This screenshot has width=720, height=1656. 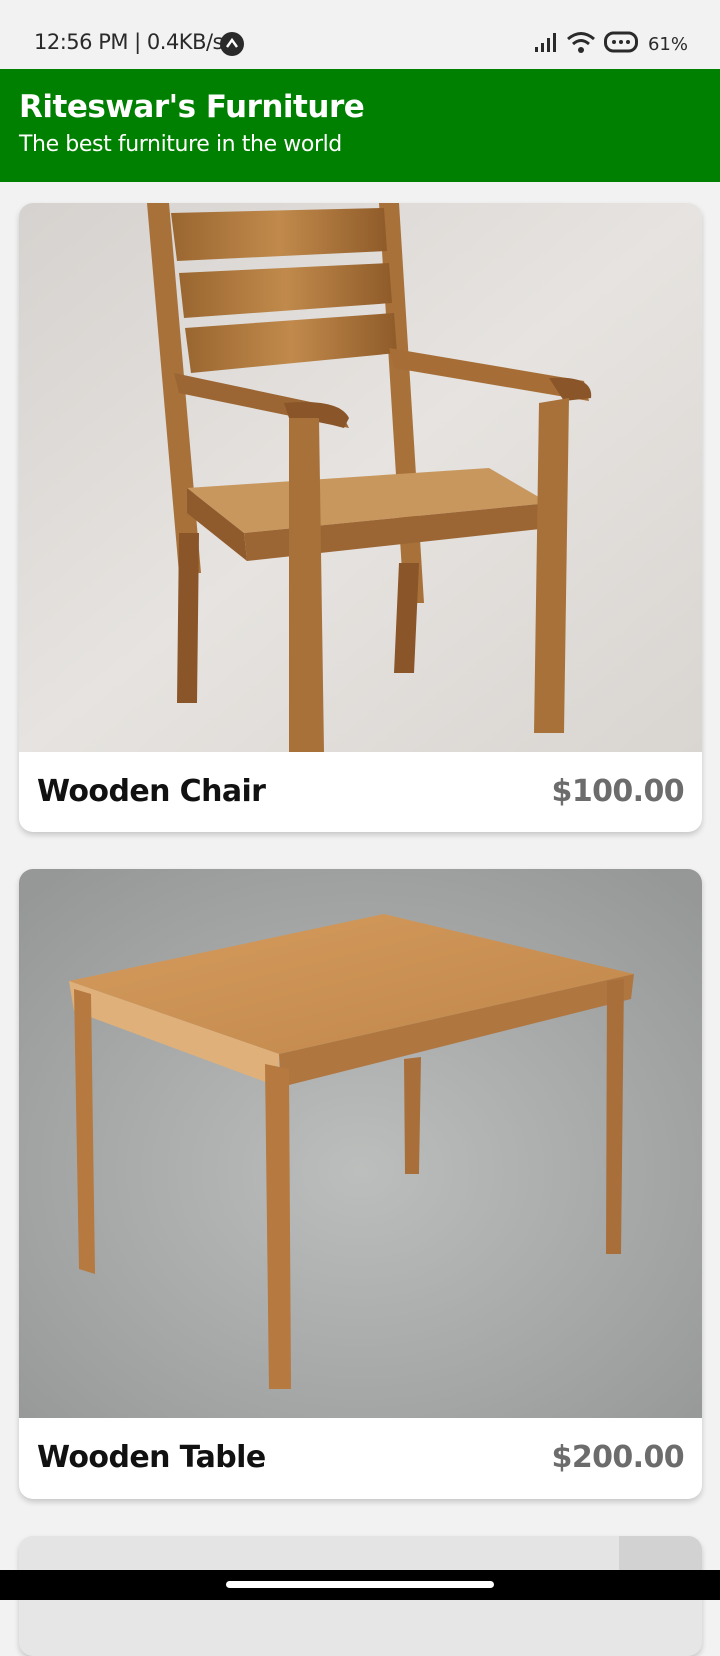 I want to click on wifi-icon, so click(x=581, y=44).